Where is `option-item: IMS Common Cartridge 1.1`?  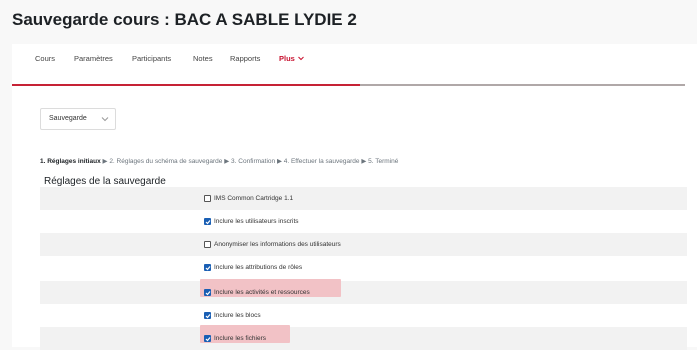 option-item: IMS Common Cartridge 1.1 is located at coordinates (248, 198).